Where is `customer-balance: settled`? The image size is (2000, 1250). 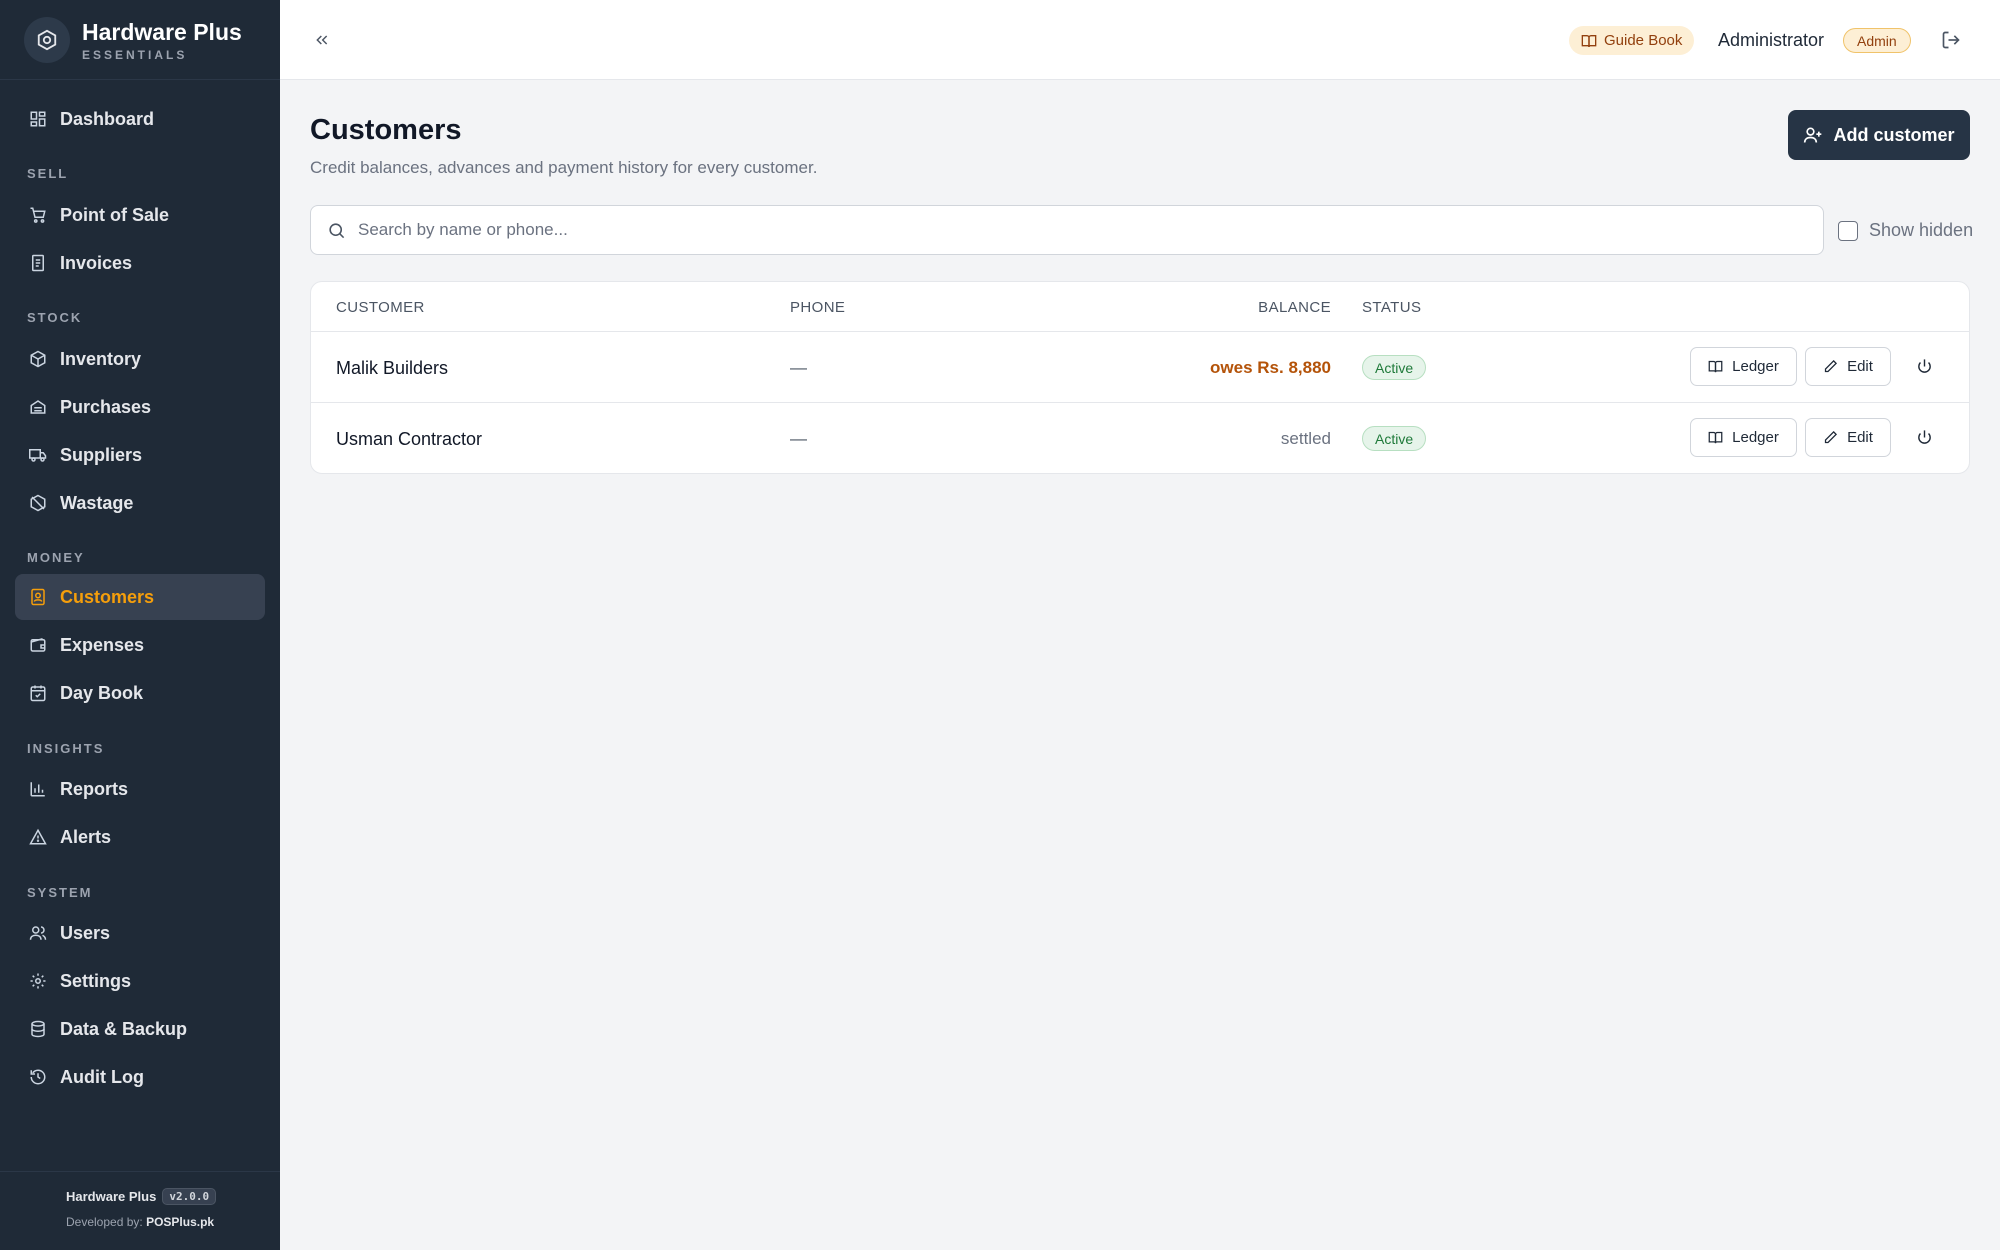 customer-balance: settled is located at coordinates (1305, 438).